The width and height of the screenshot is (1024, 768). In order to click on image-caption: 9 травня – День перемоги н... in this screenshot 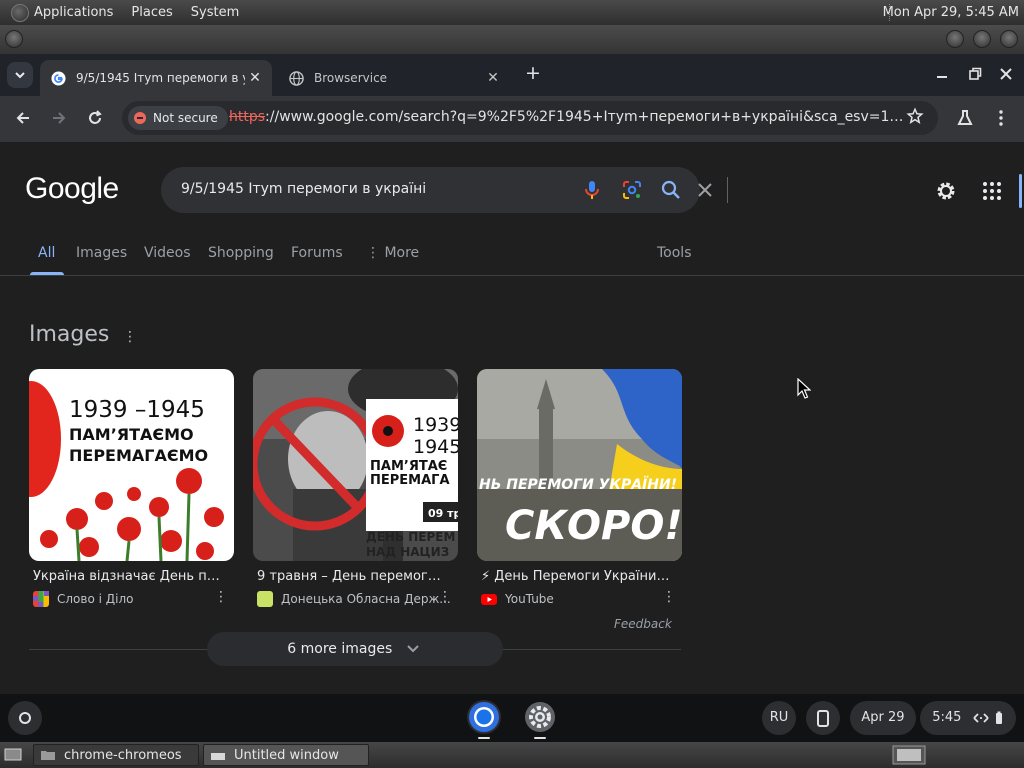, I will do `click(351, 576)`.